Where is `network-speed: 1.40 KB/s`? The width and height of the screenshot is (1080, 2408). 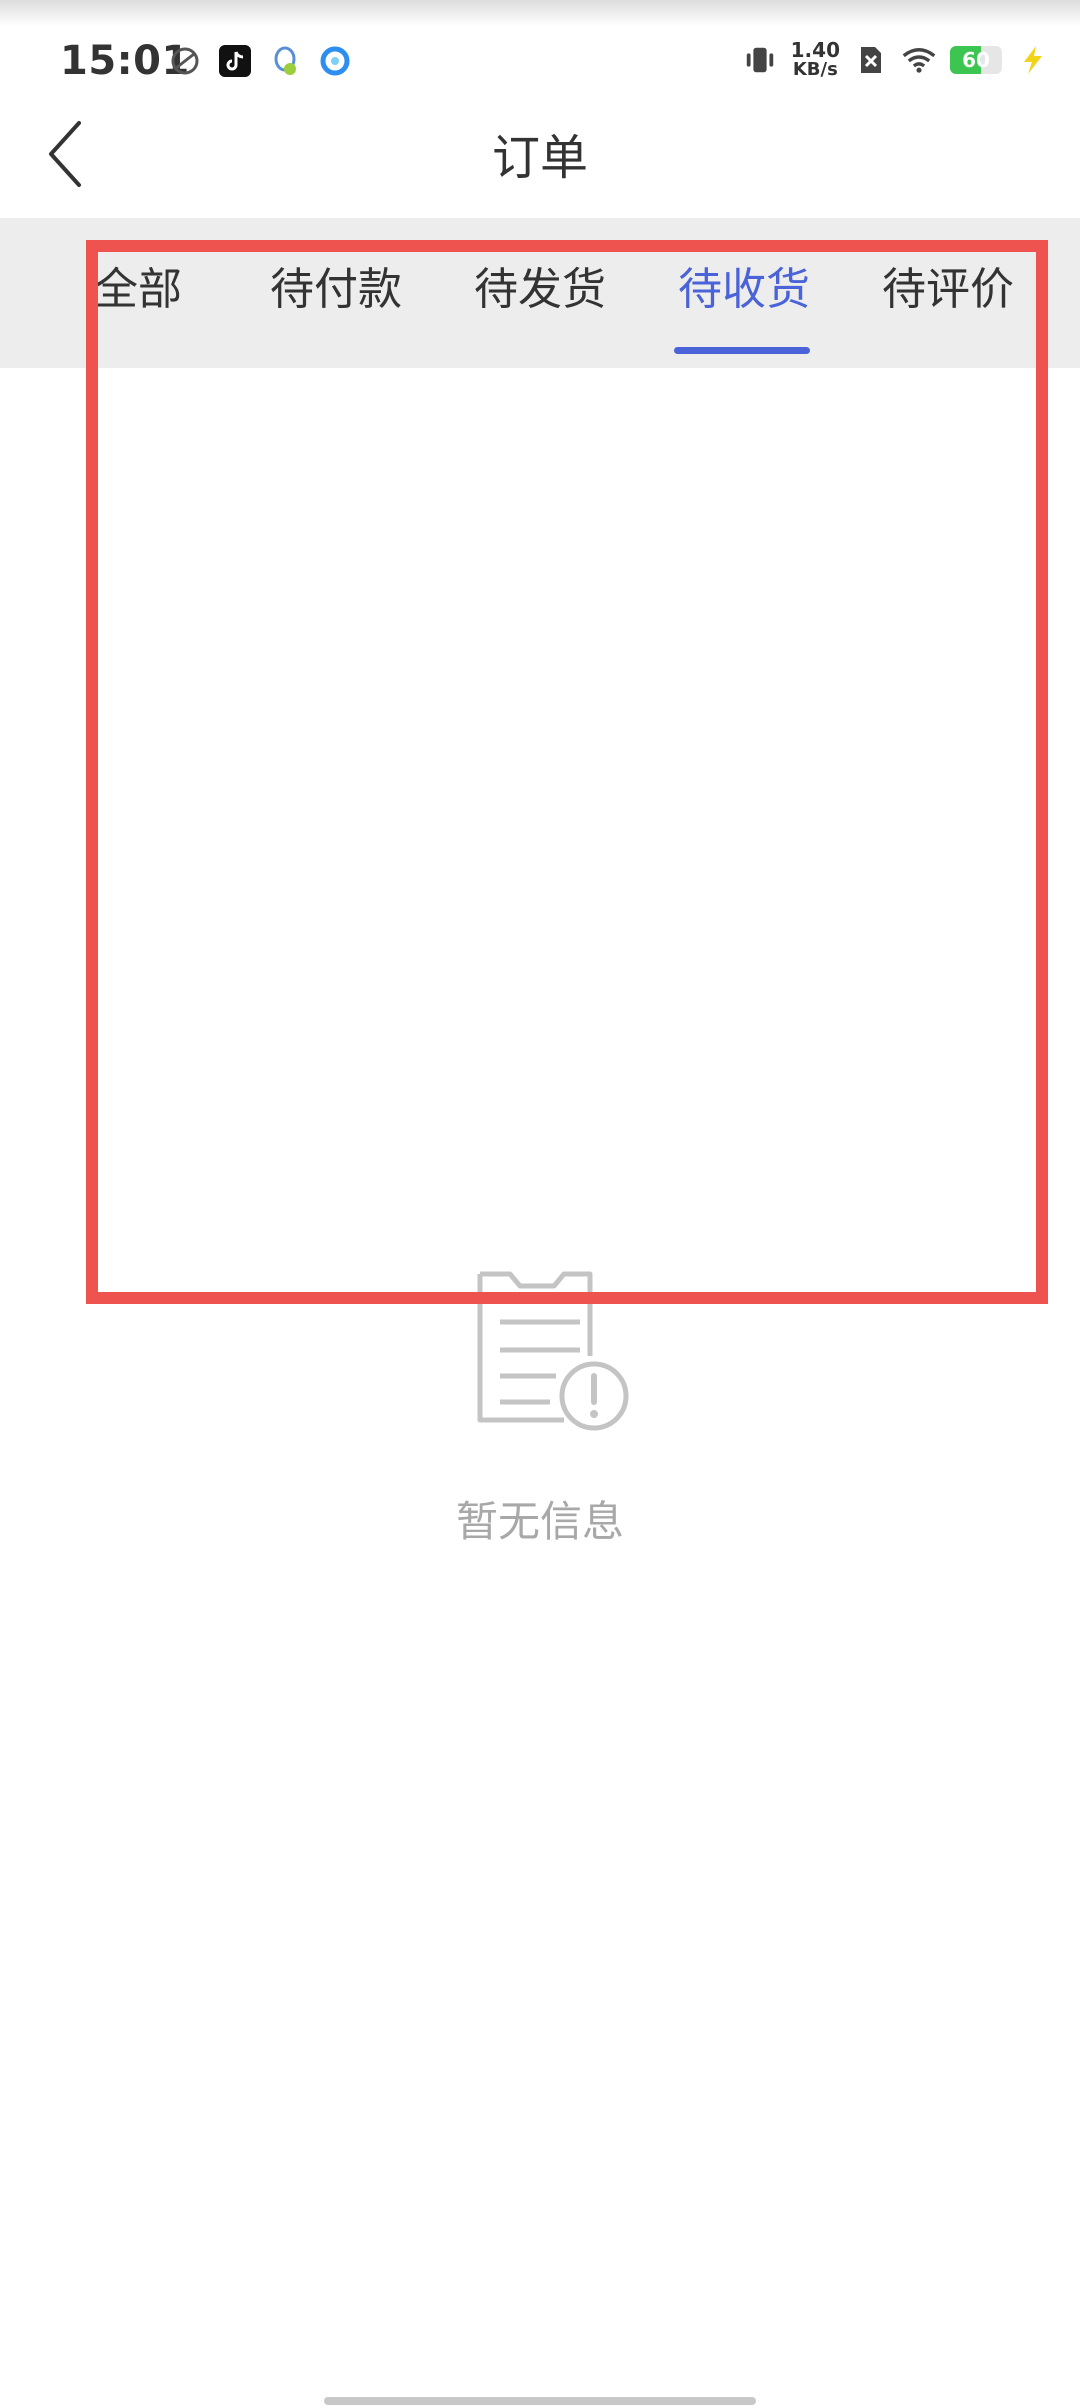 network-speed: 1.40 KB/s is located at coordinates (815, 60).